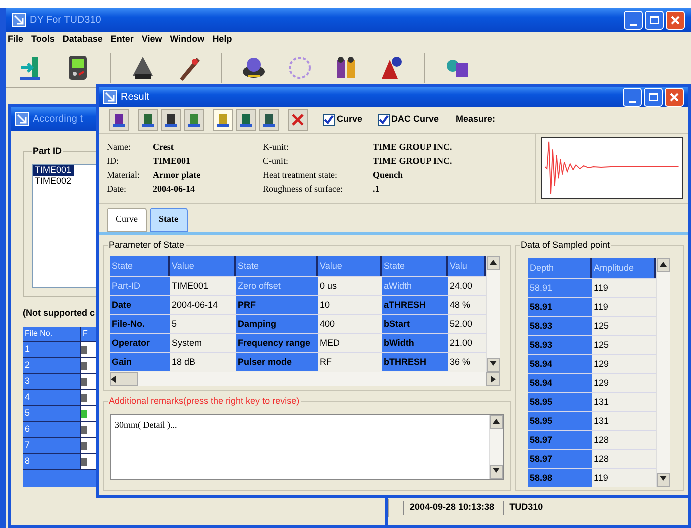  I want to click on menu-item: Enter, so click(122, 40).